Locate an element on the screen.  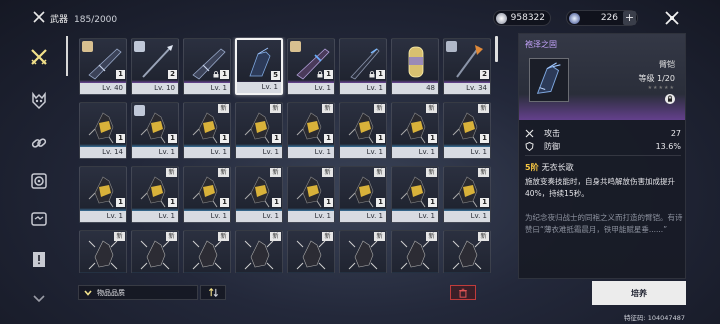
close-icon is located at coordinates (672, 18).